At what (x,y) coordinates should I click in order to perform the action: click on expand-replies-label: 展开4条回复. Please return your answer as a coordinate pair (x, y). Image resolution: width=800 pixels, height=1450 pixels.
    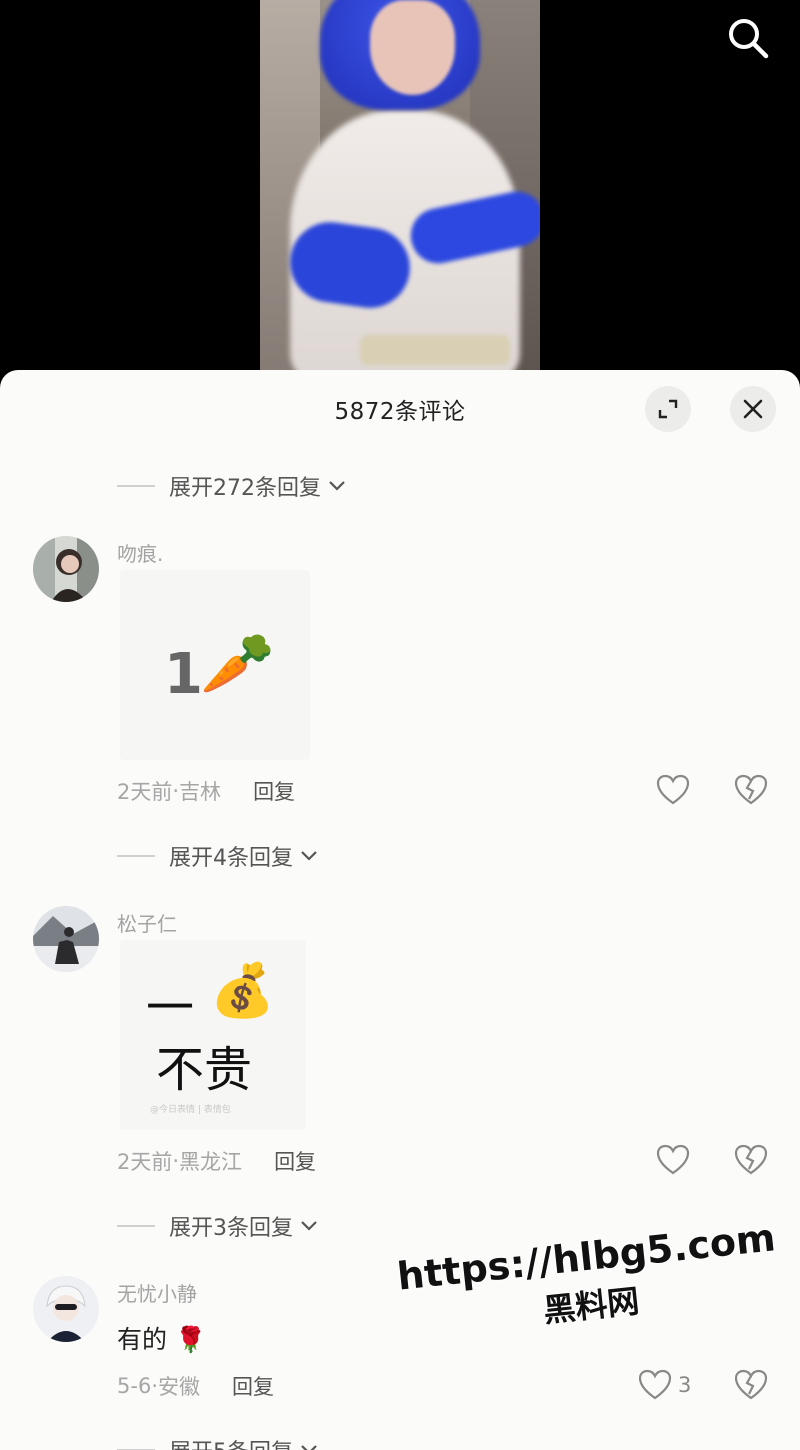
    Looking at the image, I should click on (231, 858).